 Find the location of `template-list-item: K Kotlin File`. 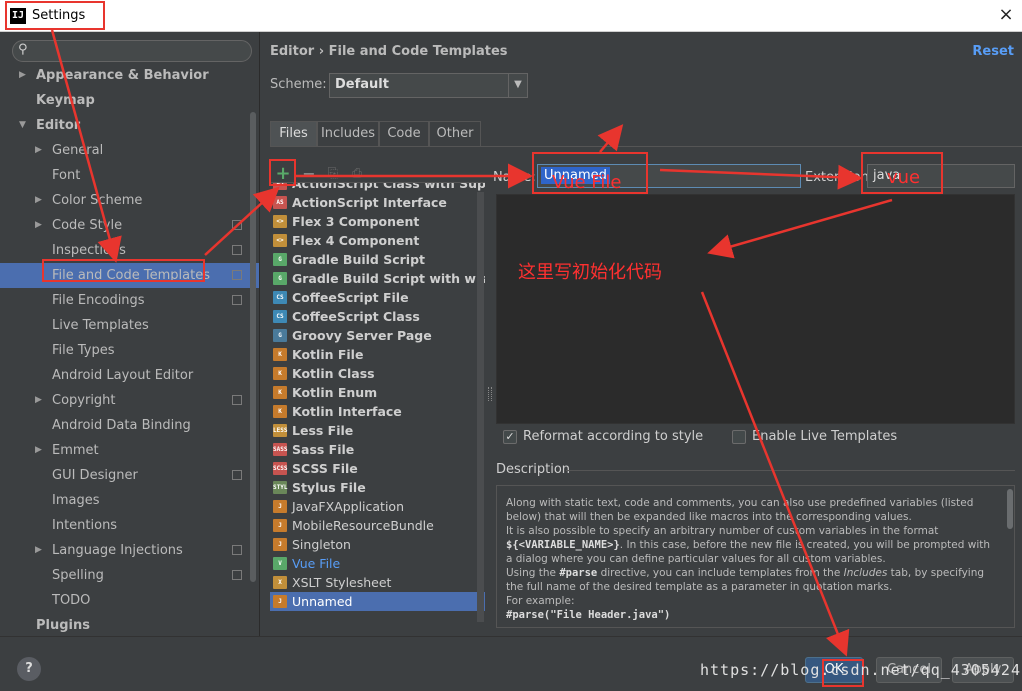

template-list-item: K Kotlin File is located at coordinates (377, 354).